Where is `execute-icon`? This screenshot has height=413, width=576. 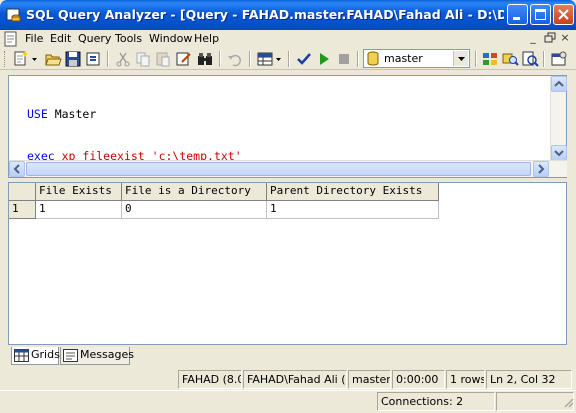
execute-icon is located at coordinates (324, 59).